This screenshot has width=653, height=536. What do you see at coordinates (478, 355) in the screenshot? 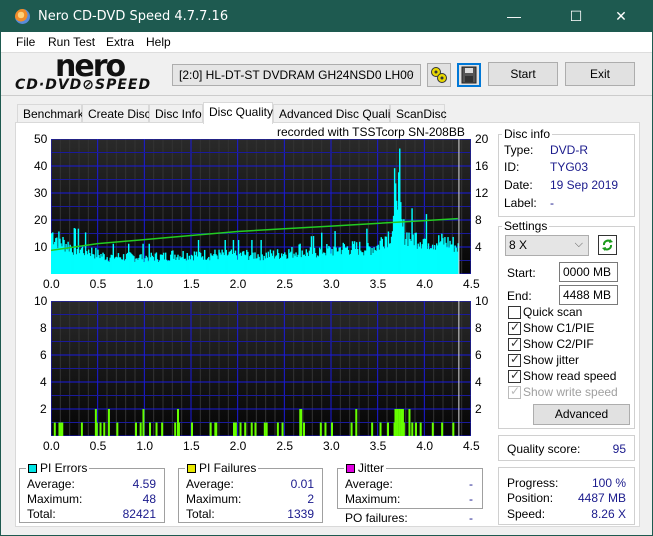
I see `y-tick-label-right: 6` at bounding box center [478, 355].